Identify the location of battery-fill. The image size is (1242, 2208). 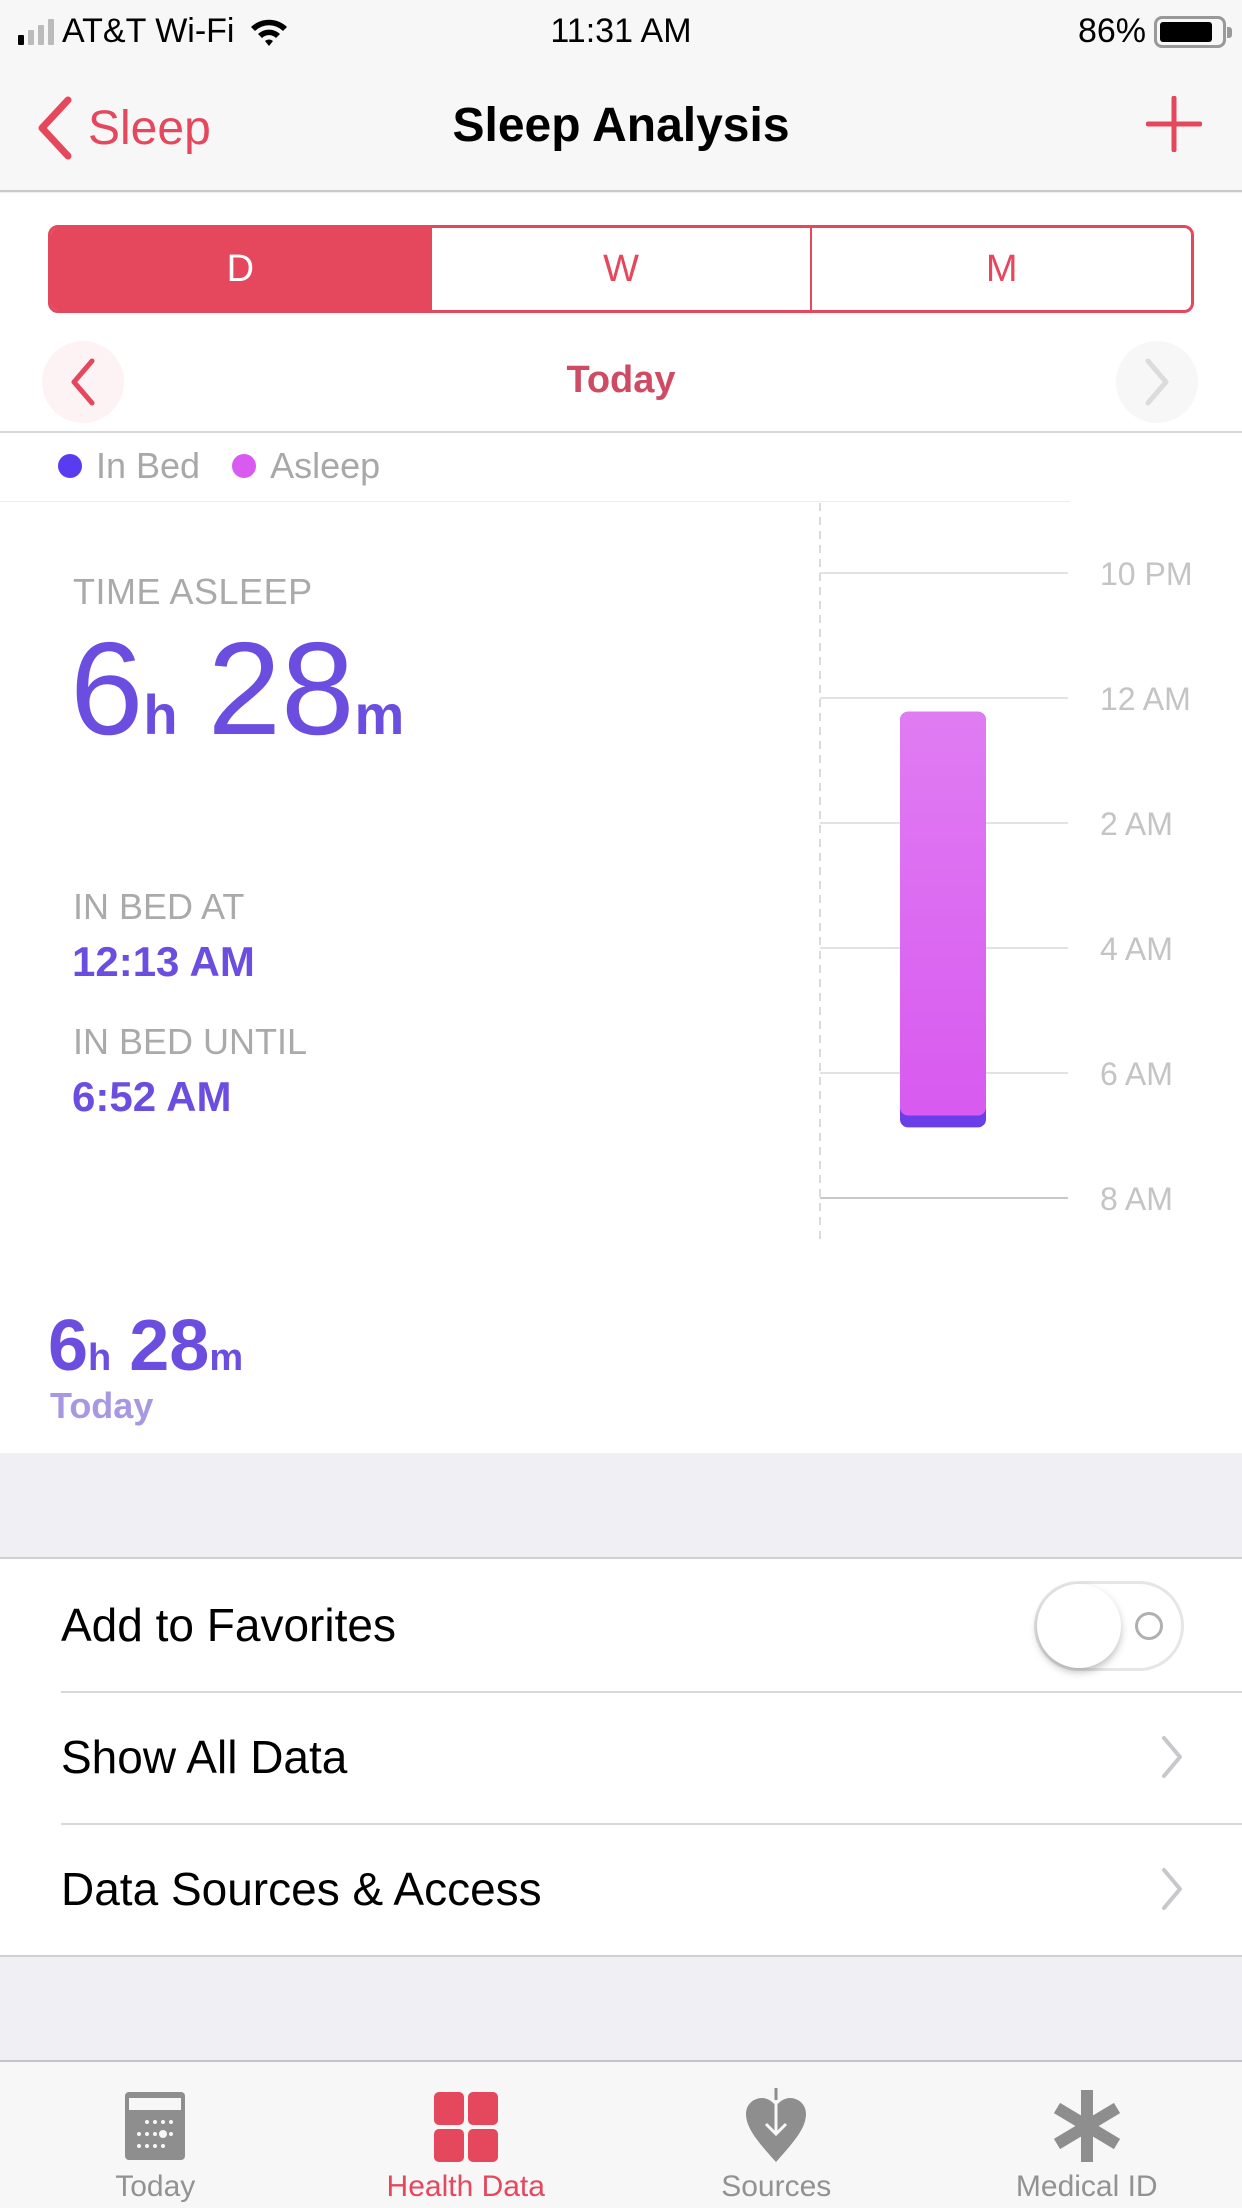
(1186, 31).